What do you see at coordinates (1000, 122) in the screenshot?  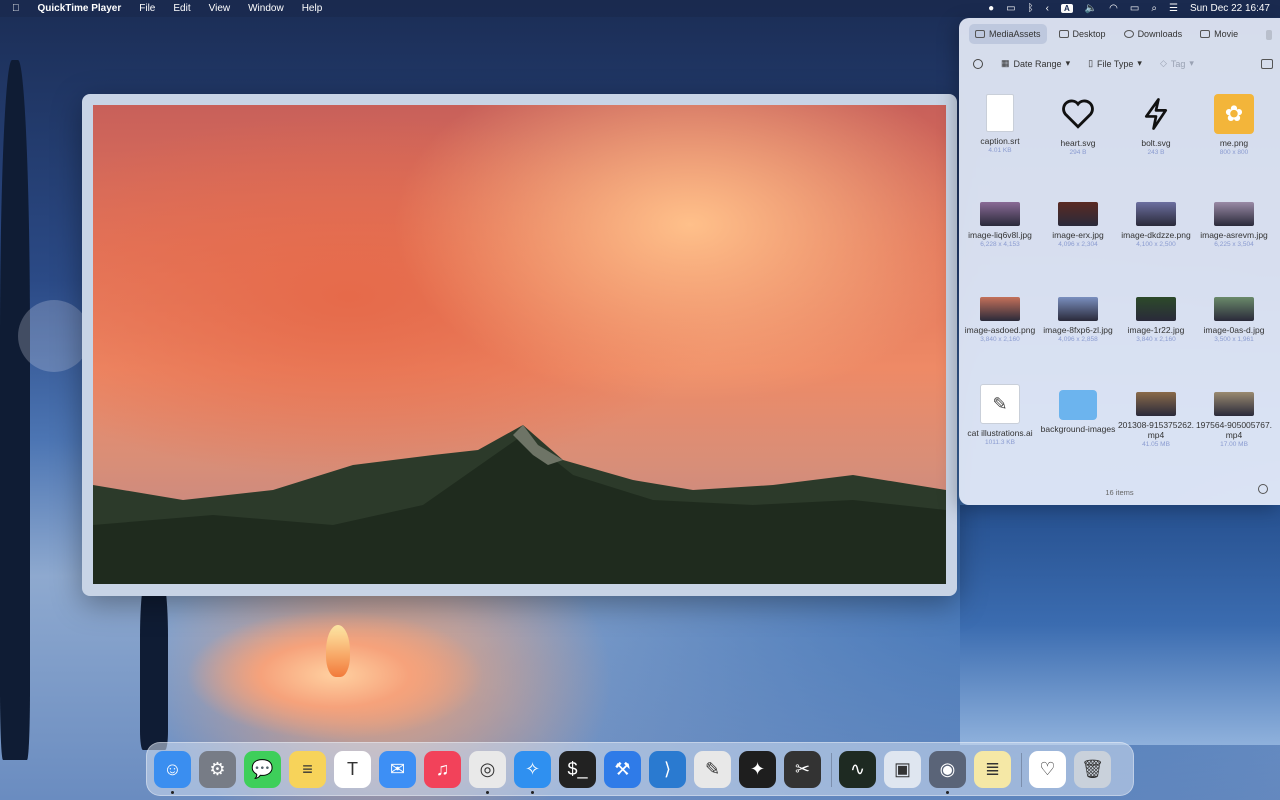 I see `file-item: caption.srt 4.01 KB` at bounding box center [1000, 122].